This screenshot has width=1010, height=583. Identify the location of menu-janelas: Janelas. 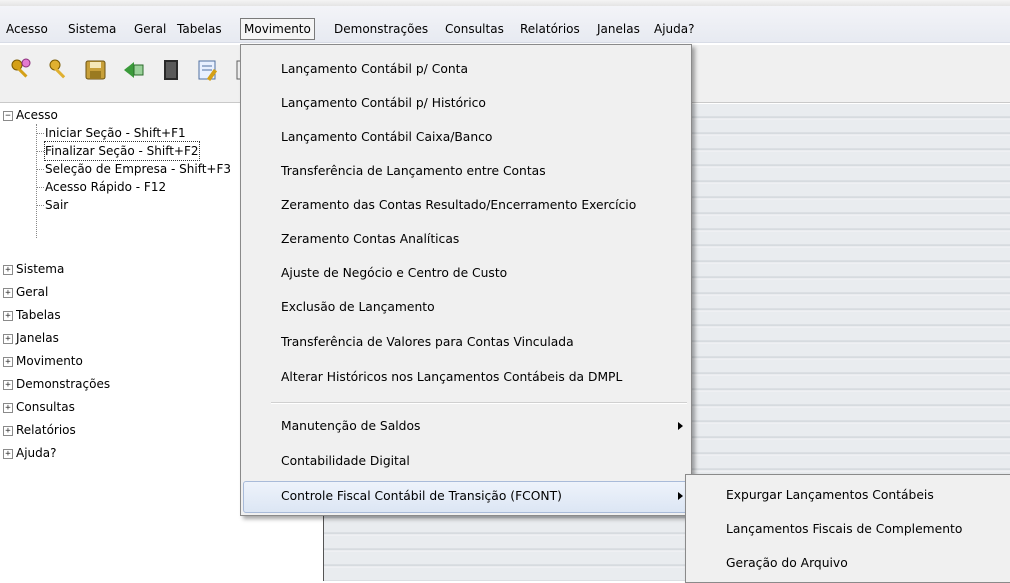
(618, 29).